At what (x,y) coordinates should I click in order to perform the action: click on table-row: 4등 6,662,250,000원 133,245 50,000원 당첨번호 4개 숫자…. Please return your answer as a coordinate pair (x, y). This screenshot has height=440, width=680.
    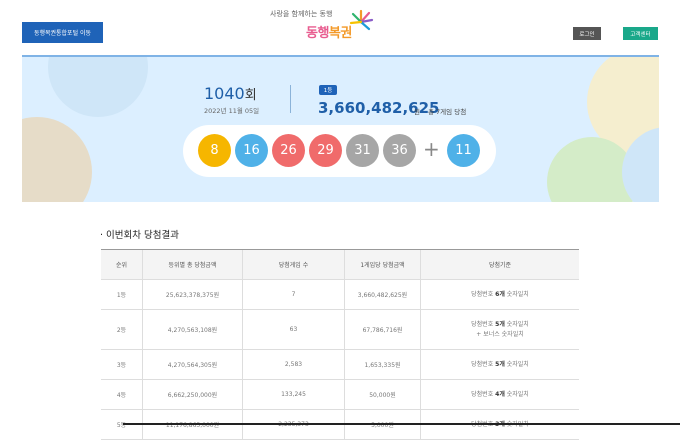
    Looking at the image, I should click on (340, 394).